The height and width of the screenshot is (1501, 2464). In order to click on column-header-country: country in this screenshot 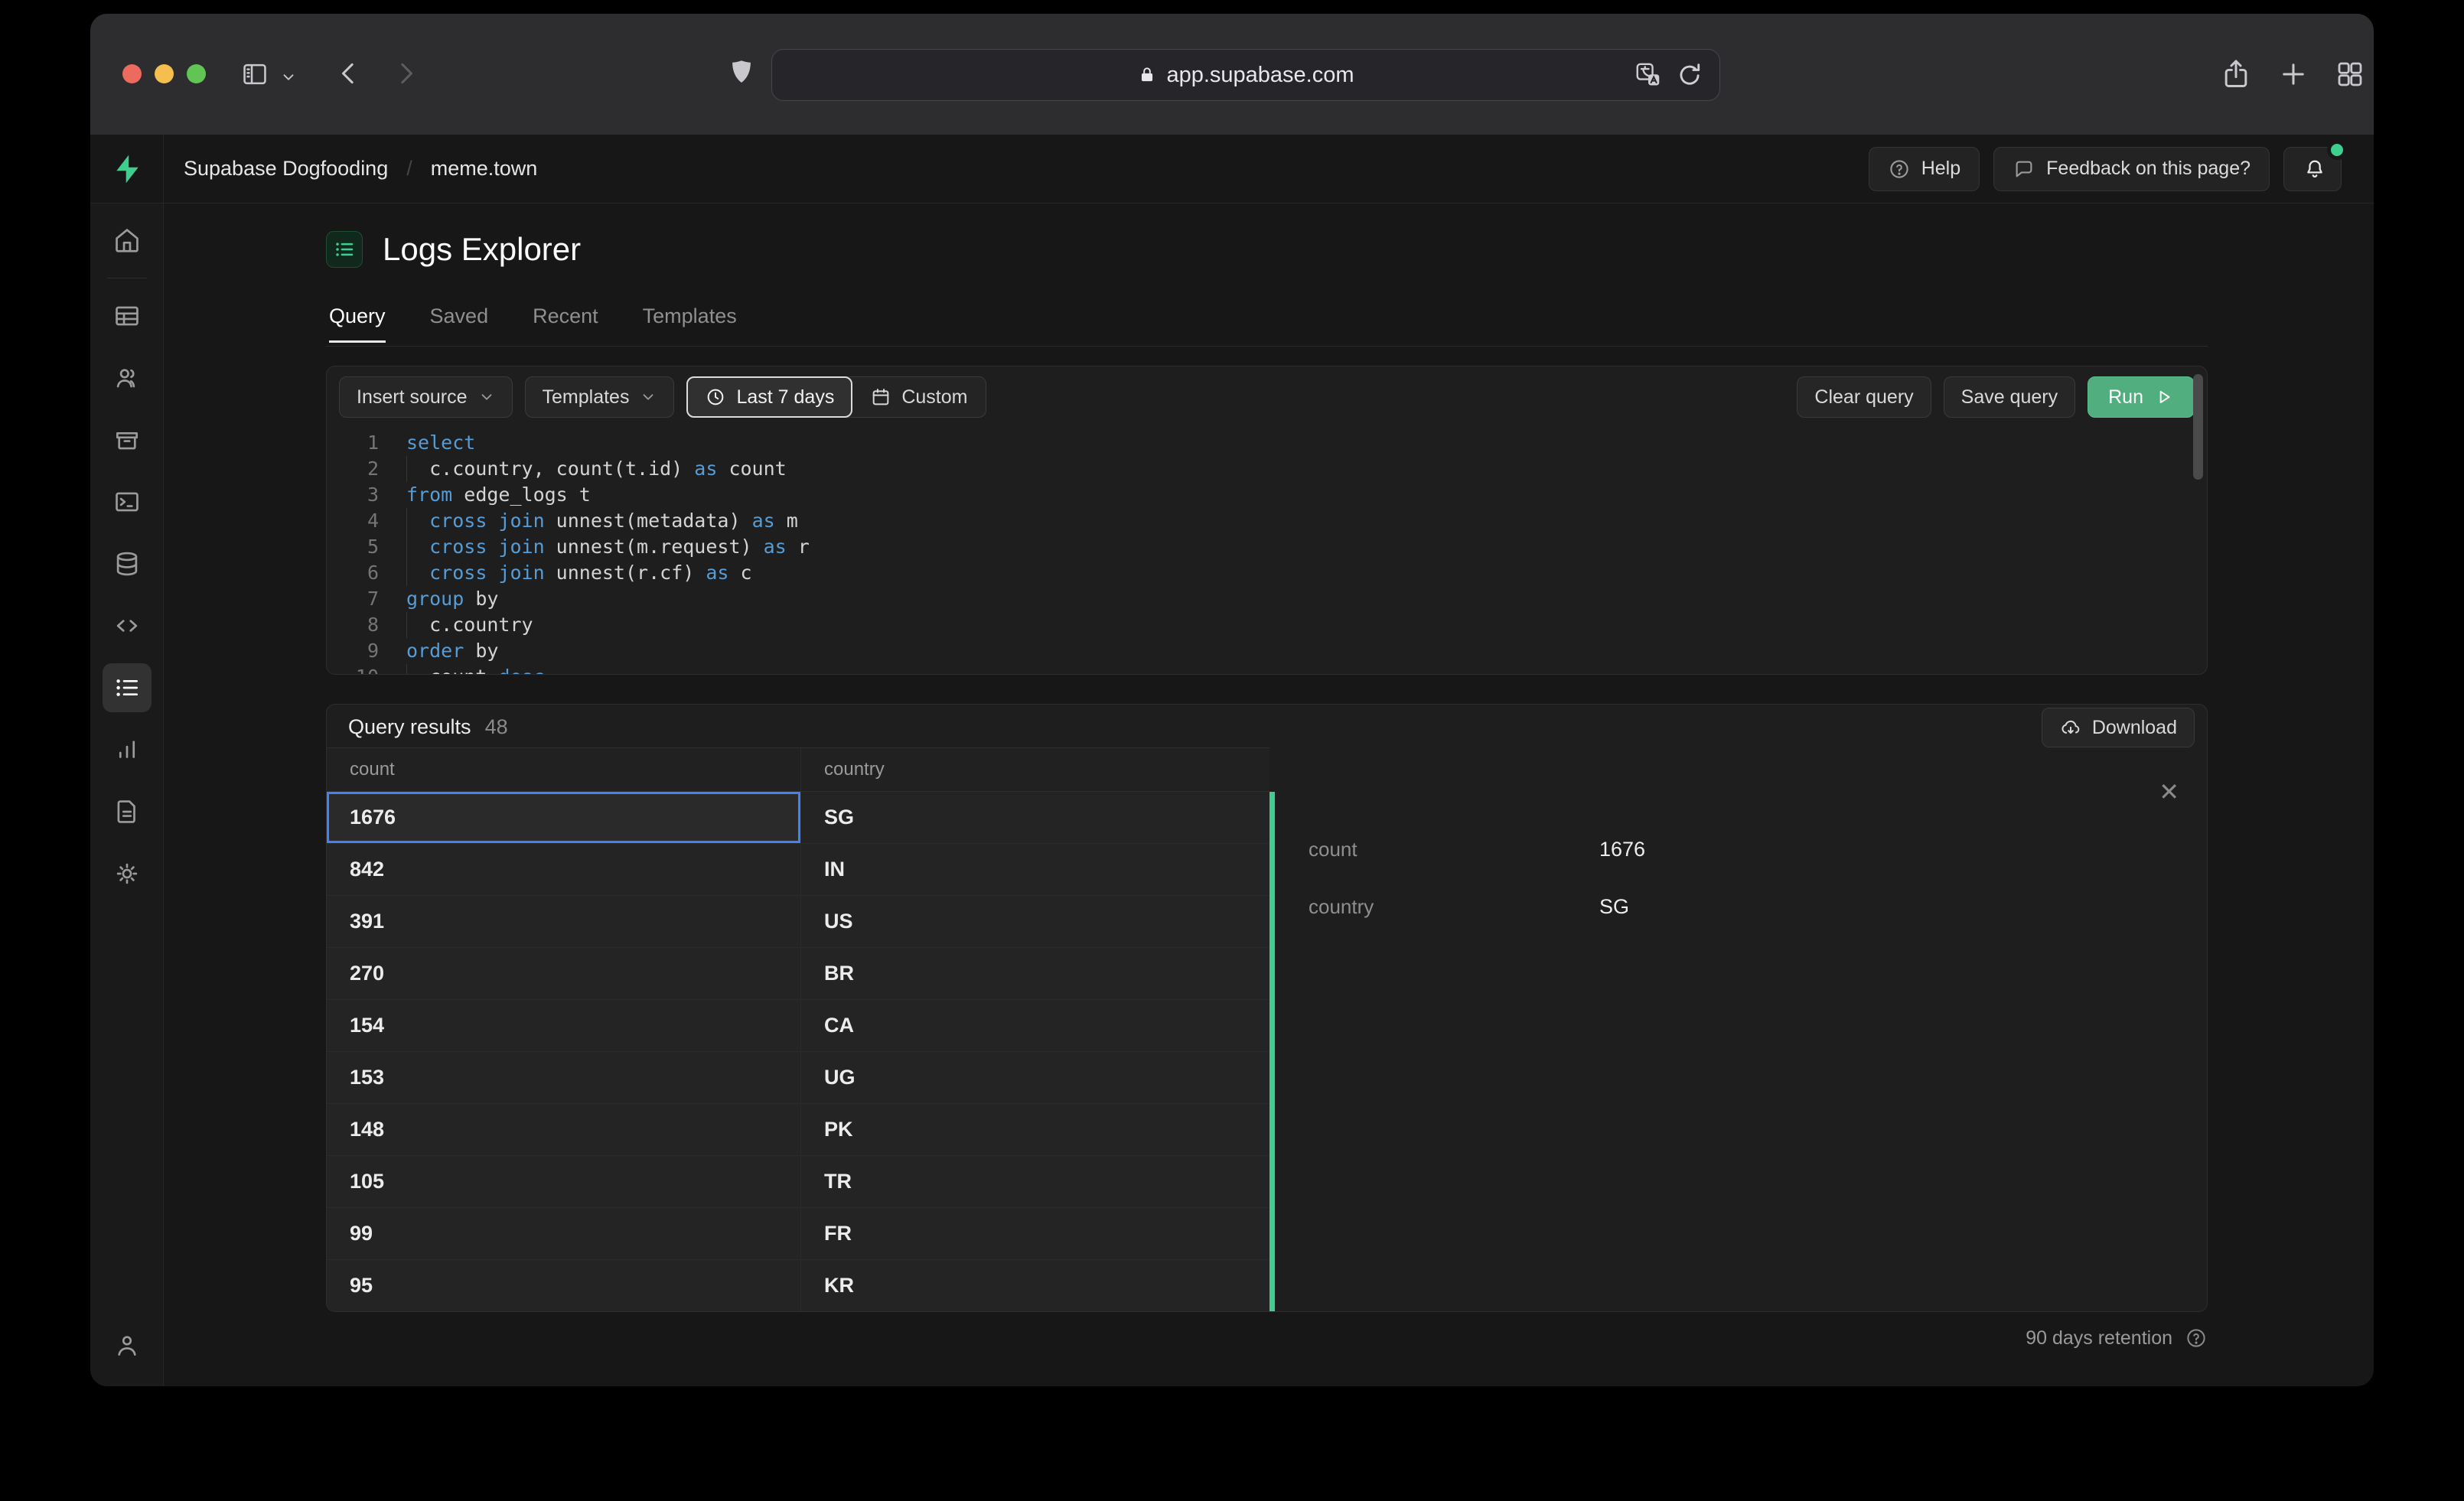, I will do `click(843, 770)`.